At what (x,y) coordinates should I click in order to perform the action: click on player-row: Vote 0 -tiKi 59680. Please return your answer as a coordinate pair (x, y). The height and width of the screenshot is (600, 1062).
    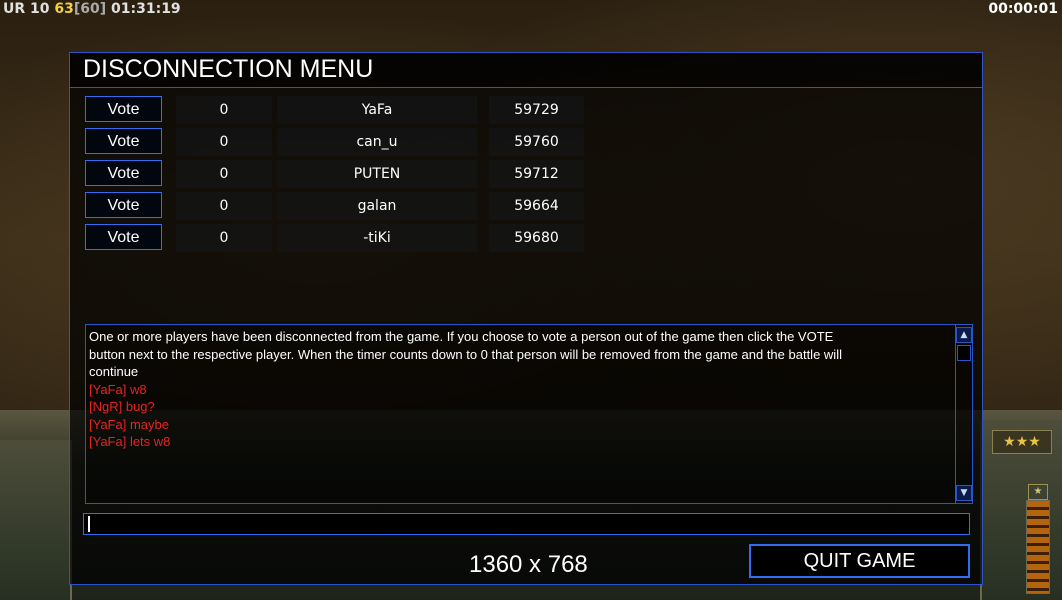
    Looking at the image, I should click on (526, 238).